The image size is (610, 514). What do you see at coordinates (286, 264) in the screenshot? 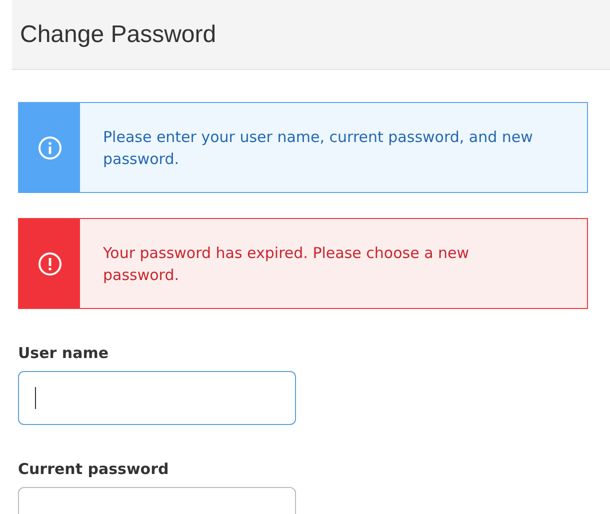
I see `alert-message: Your password has expired. Please choose a new password.` at bounding box center [286, 264].